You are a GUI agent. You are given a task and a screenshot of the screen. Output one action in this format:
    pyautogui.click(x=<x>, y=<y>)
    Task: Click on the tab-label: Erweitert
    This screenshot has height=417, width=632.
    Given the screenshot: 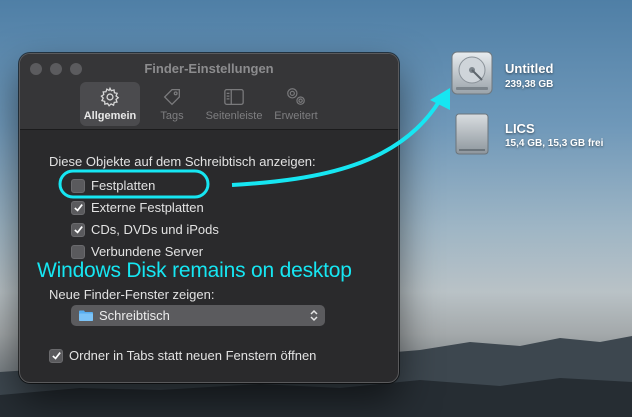 What is the action you would take?
    pyautogui.click(x=296, y=116)
    